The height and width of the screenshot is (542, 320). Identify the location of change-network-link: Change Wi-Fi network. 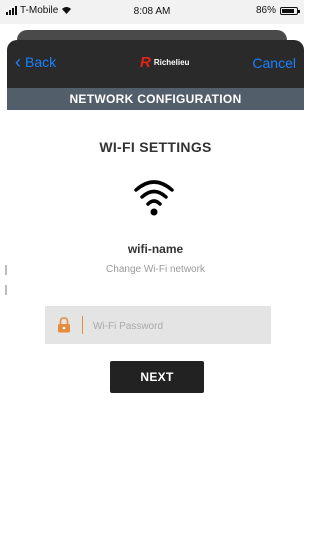
(155, 269).